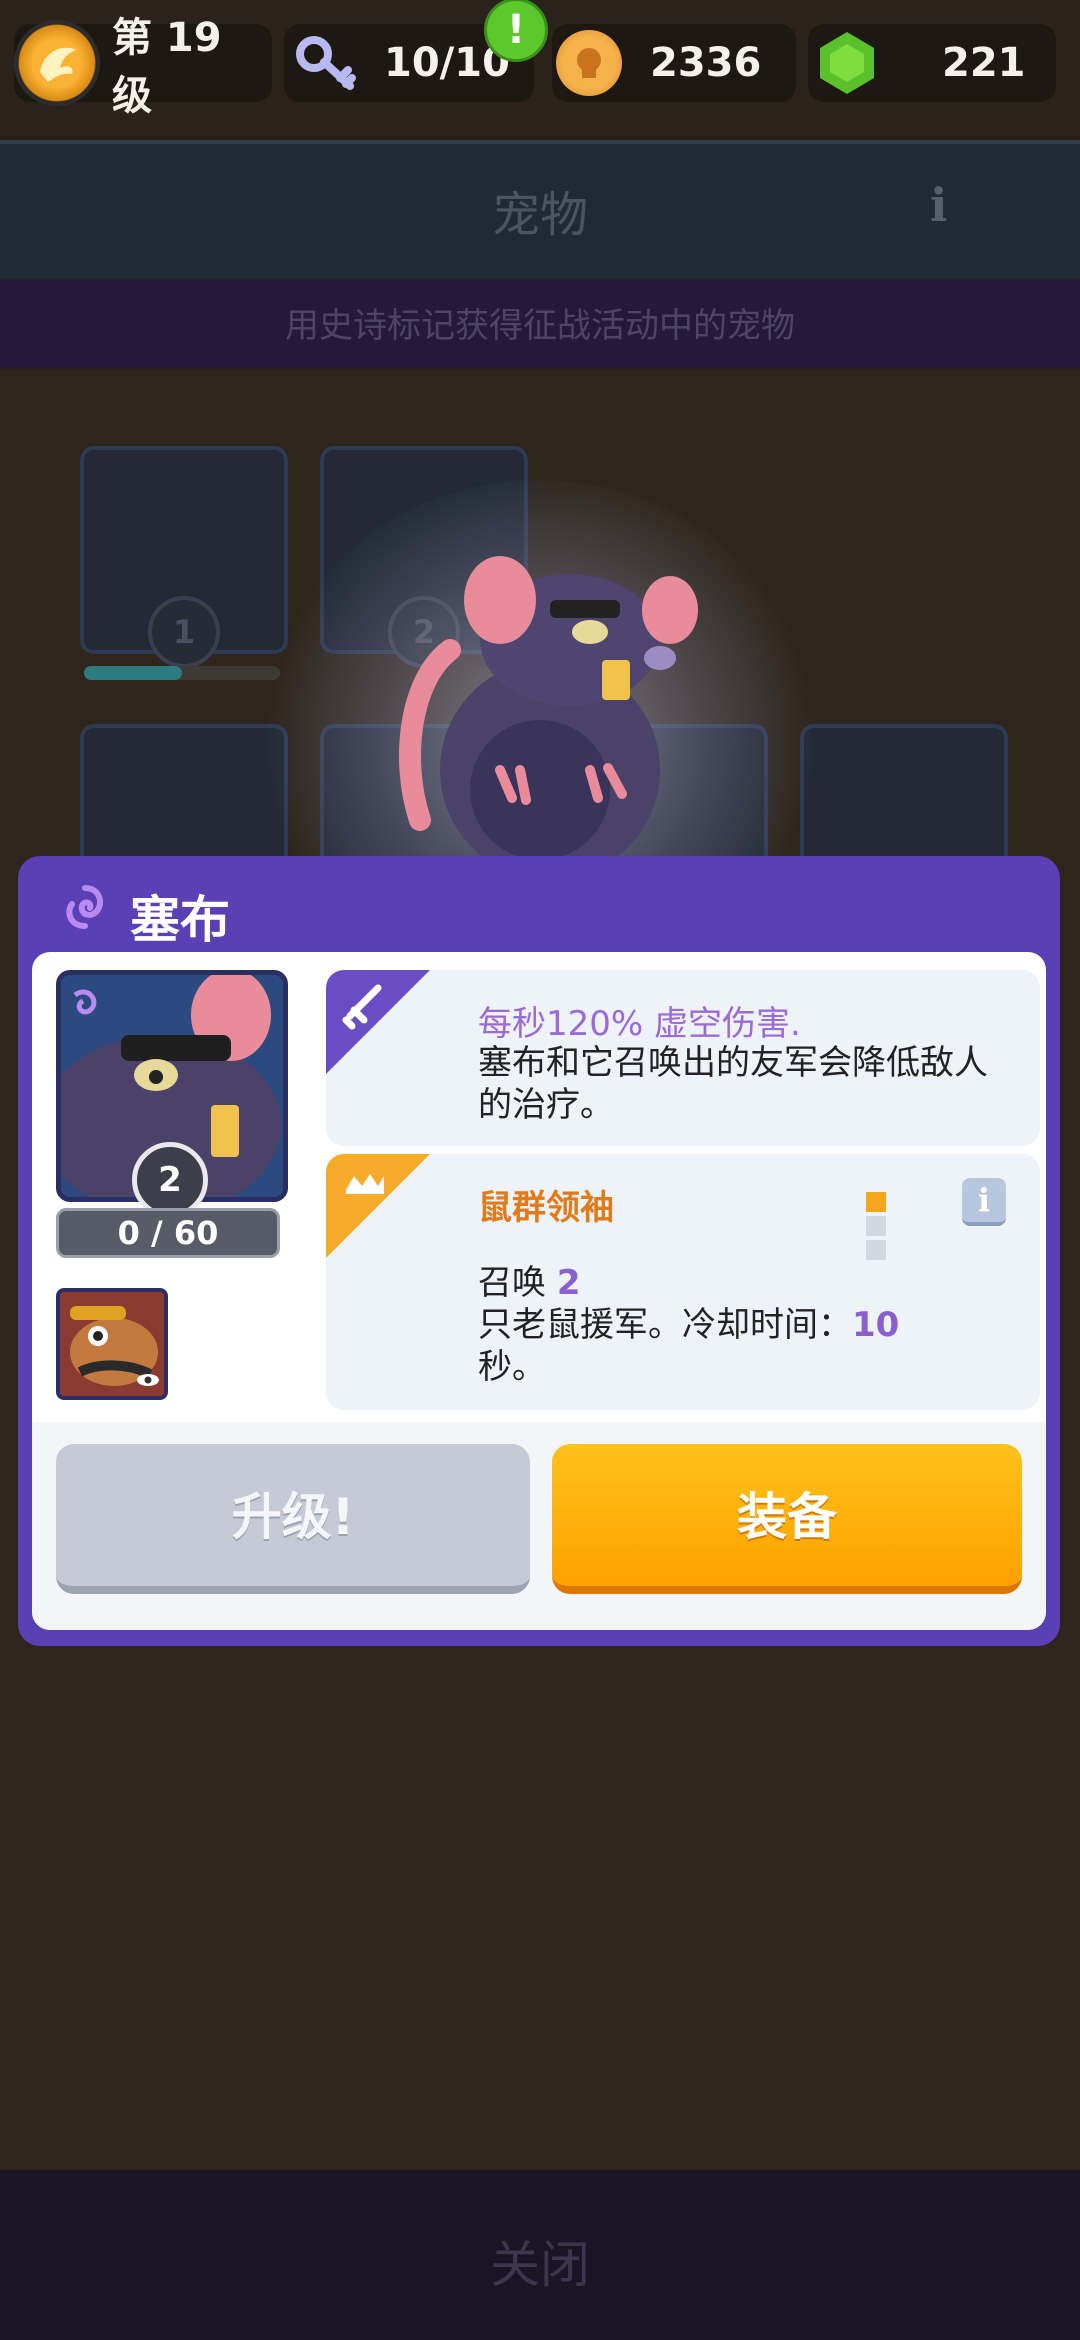 The height and width of the screenshot is (2340, 1080). Describe the element at coordinates (416, 51) in the screenshot. I see `keys-chip: 10/10 !` at that location.